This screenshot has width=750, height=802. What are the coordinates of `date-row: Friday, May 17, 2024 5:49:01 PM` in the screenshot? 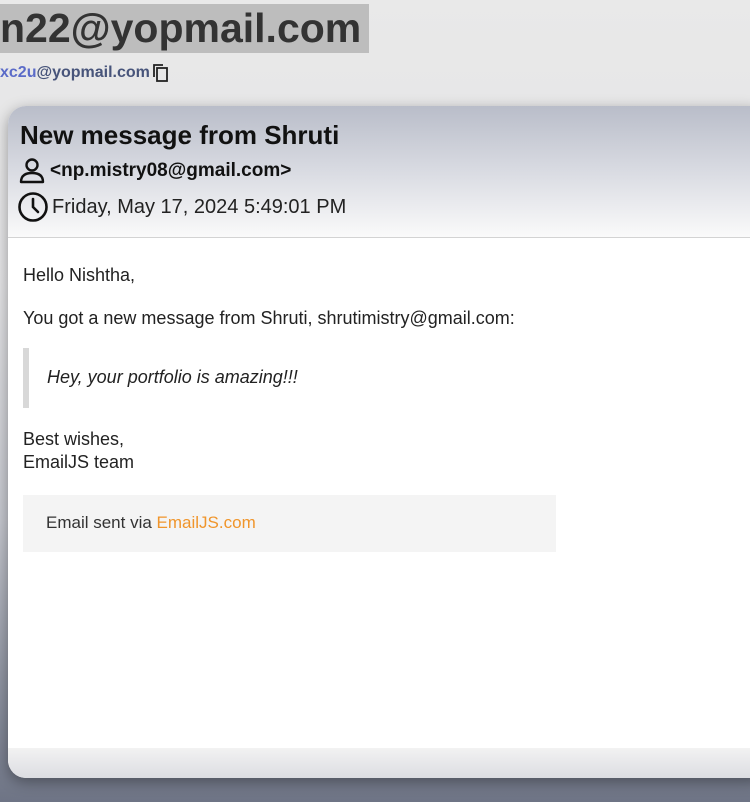 It's located at (181, 207).